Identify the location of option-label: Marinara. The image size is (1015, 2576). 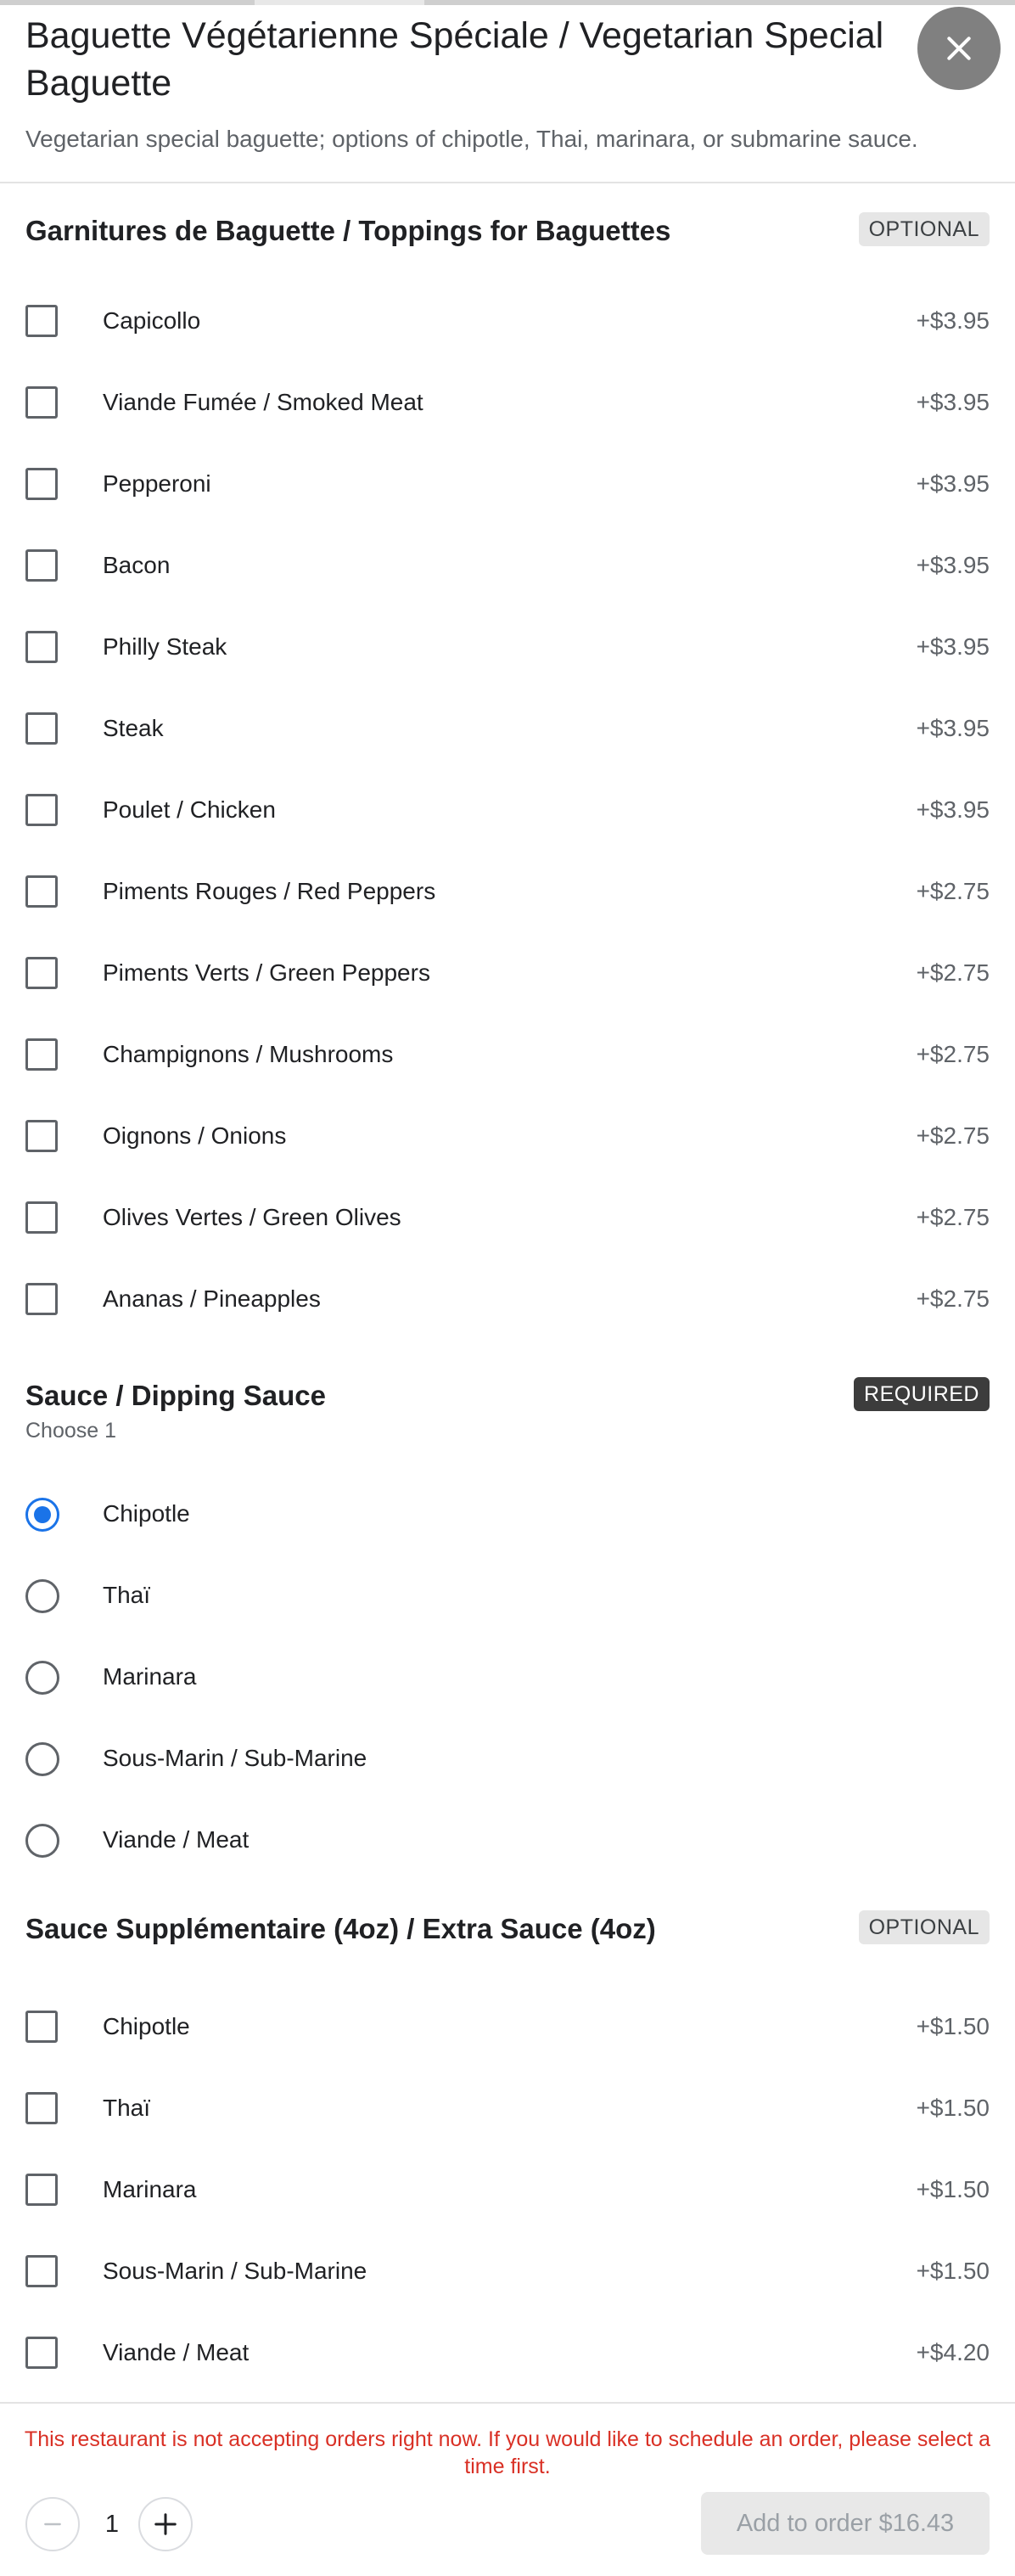
(150, 1676).